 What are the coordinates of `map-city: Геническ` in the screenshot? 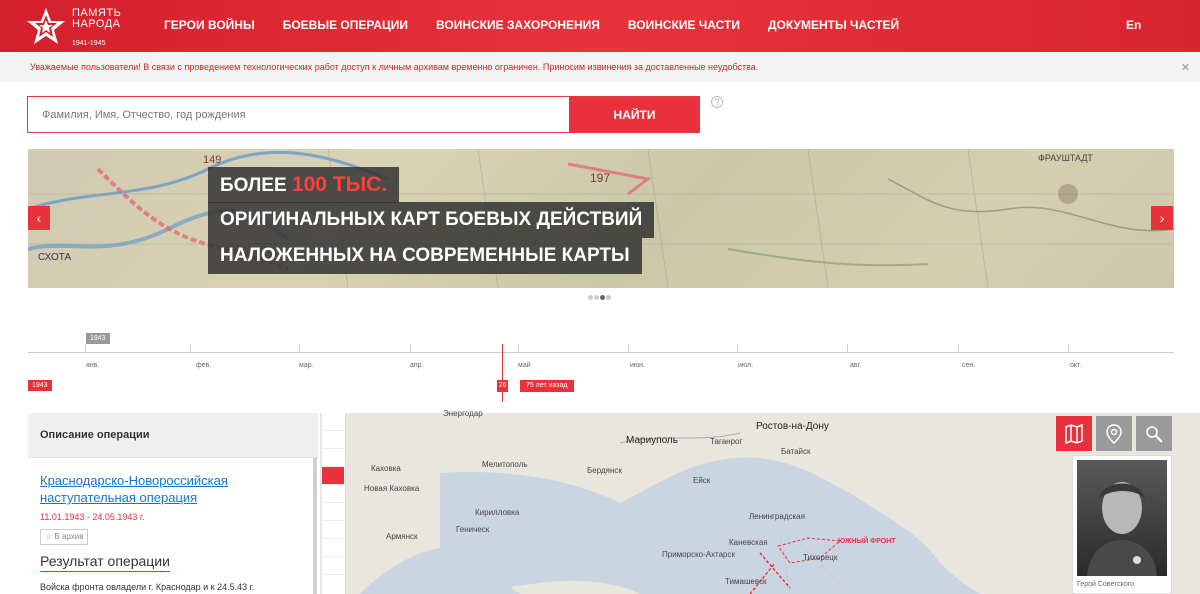 It's located at (473, 529).